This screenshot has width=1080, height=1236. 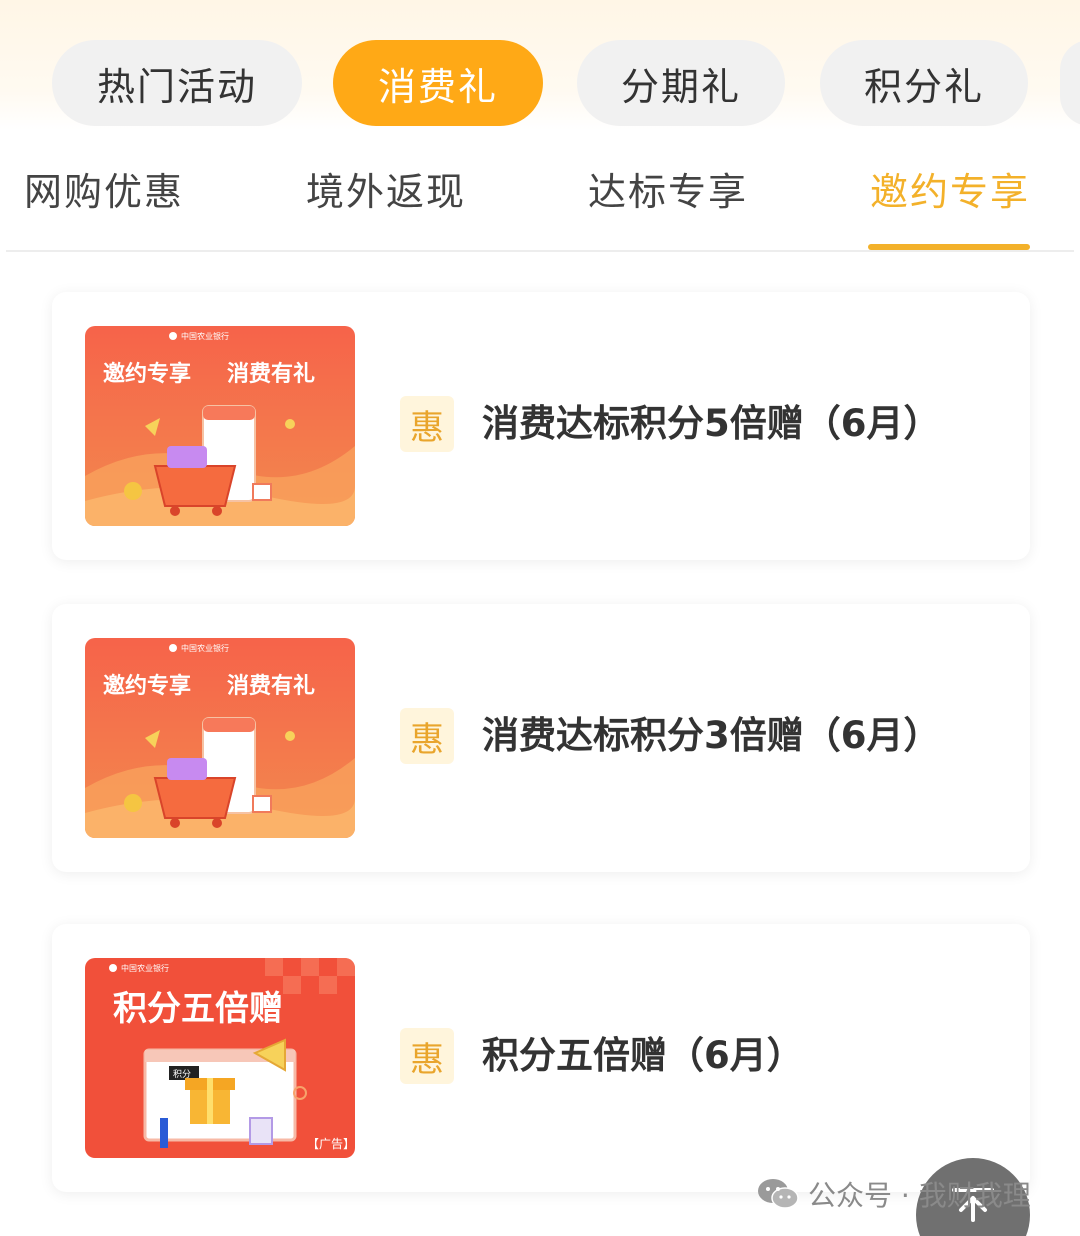 I want to click on divider, so click(x=540, y=251).